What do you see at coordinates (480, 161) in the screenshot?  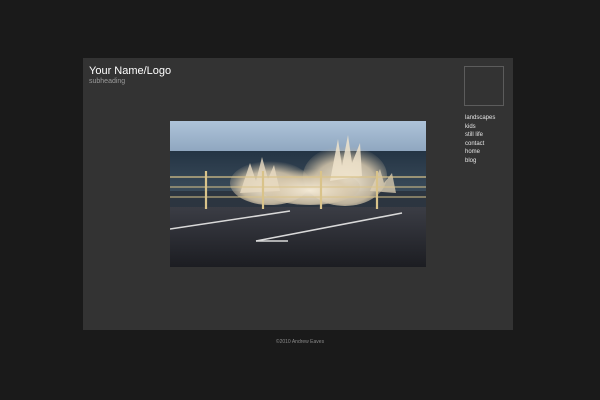 I see `nav-item-blog: blog` at bounding box center [480, 161].